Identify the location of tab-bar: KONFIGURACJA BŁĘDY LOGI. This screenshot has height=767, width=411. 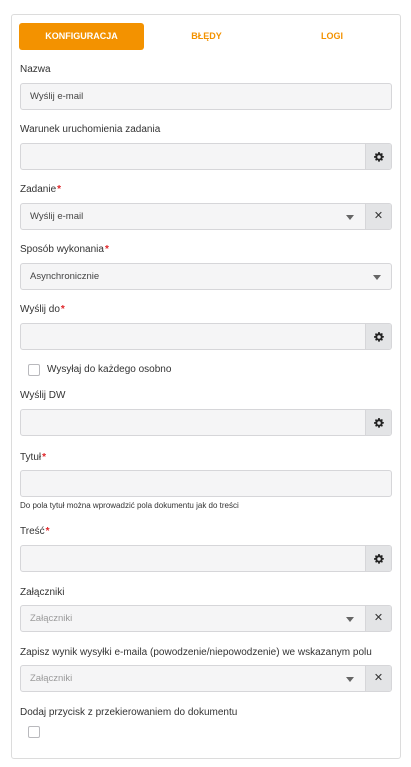
(207, 36).